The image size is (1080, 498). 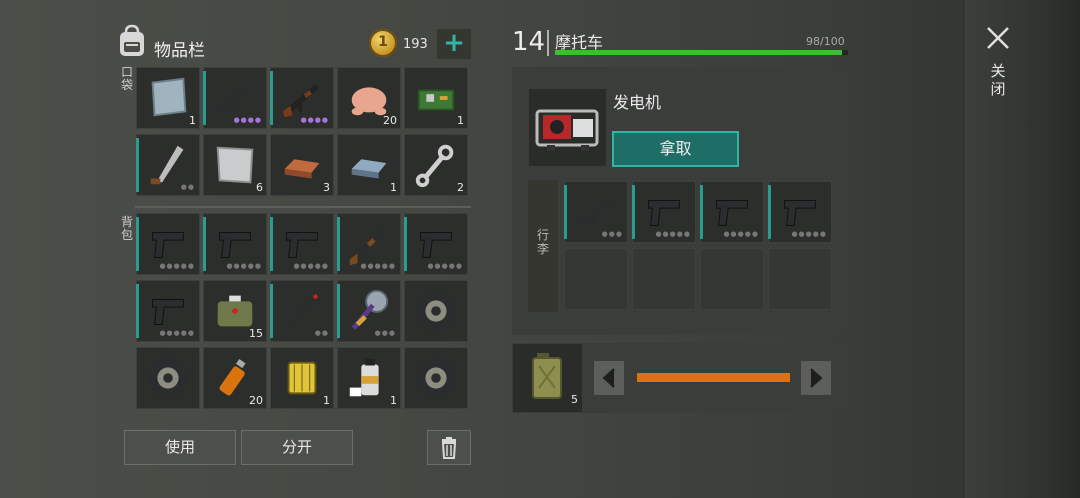 What do you see at coordinates (297, 447) in the screenshot?
I see `split-button: 分开` at bounding box center [297, 447].